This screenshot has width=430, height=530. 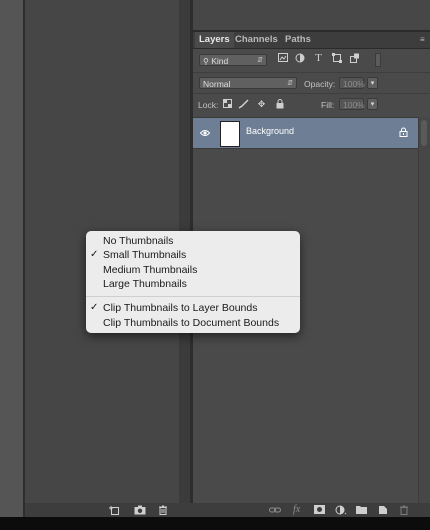 What do you see at coordinates (261, 104) in the screenshot?
I see `lock-move-icon: ✥` at bounding box center [261, 104].